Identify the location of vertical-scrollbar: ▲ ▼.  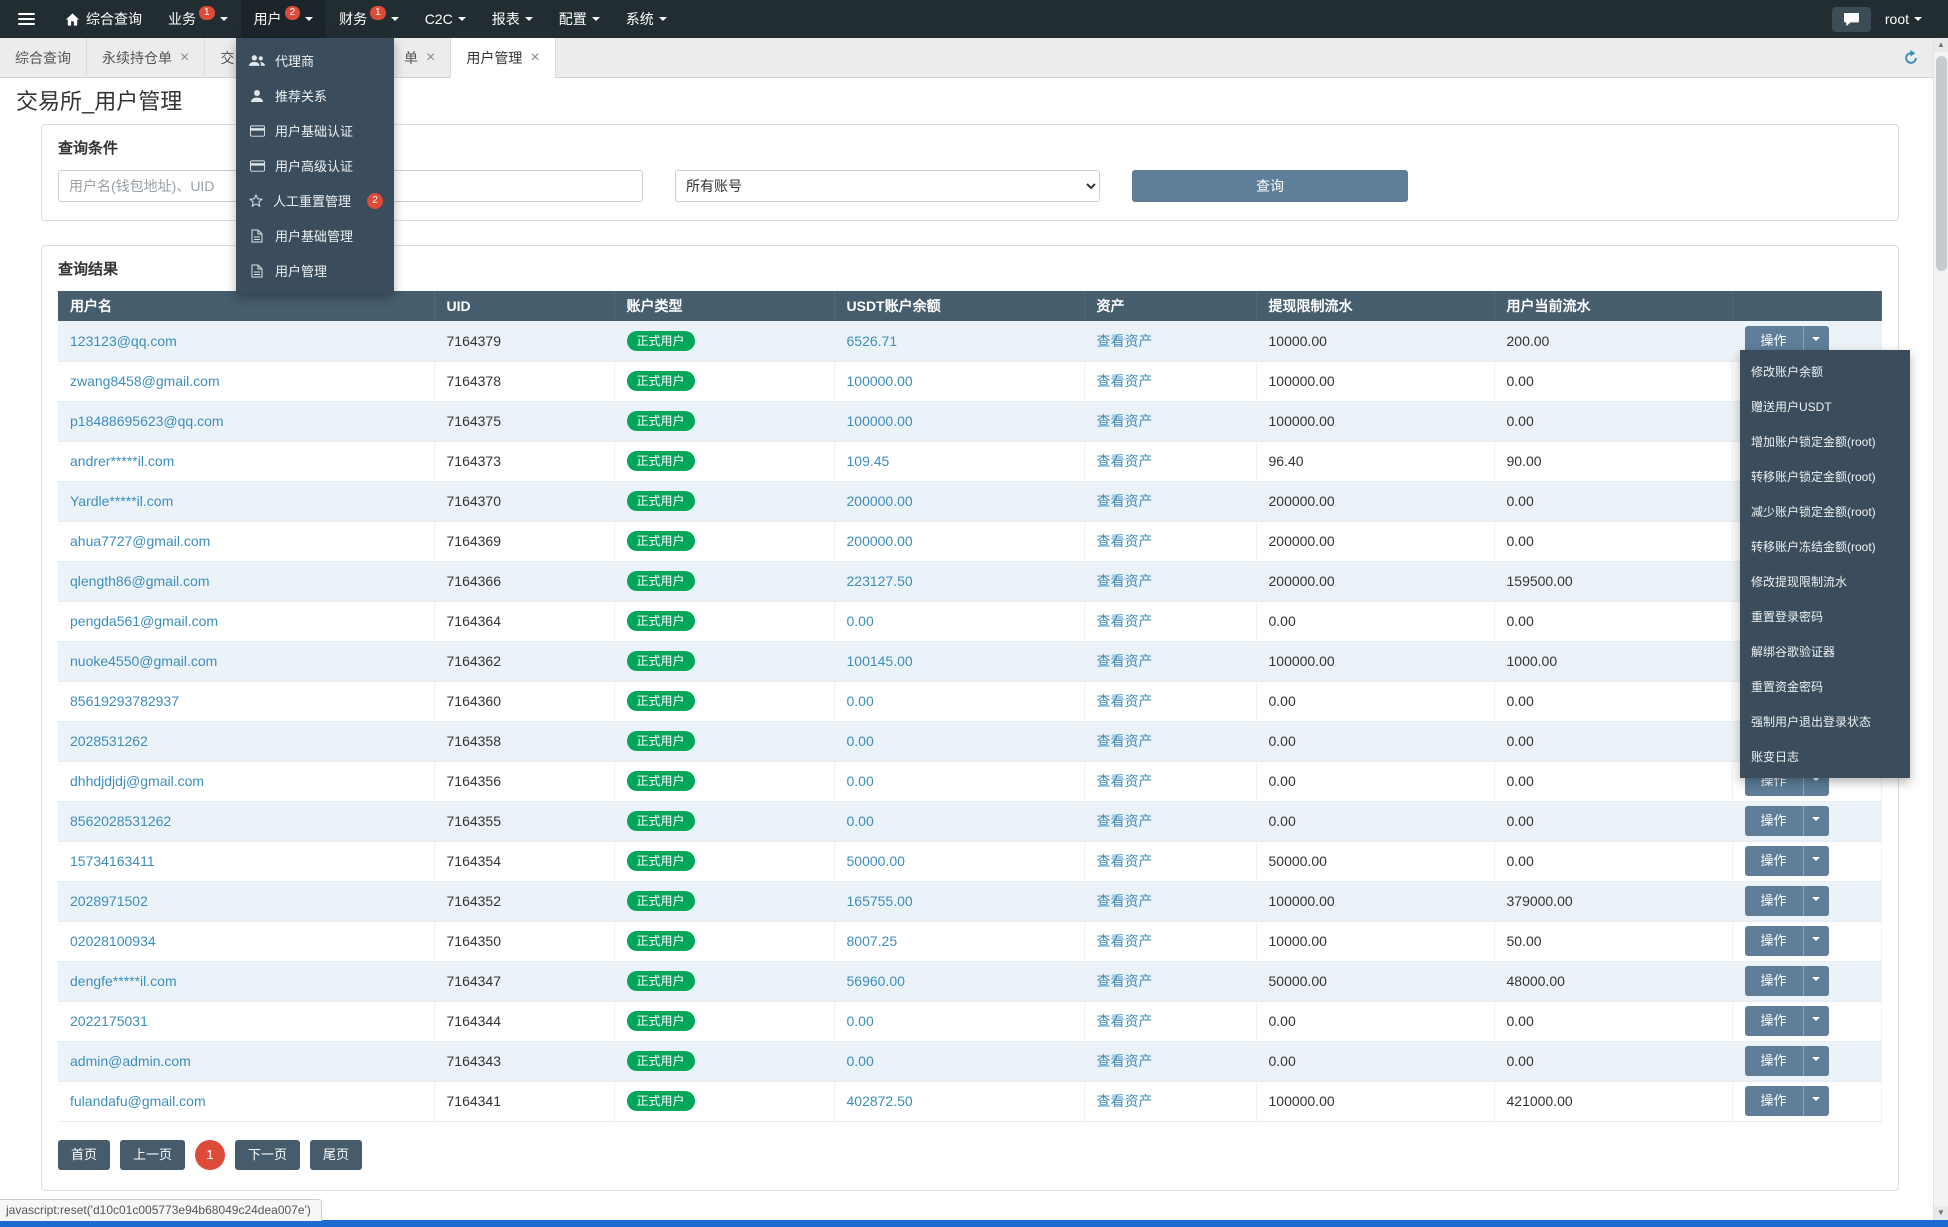
(1940, 629).